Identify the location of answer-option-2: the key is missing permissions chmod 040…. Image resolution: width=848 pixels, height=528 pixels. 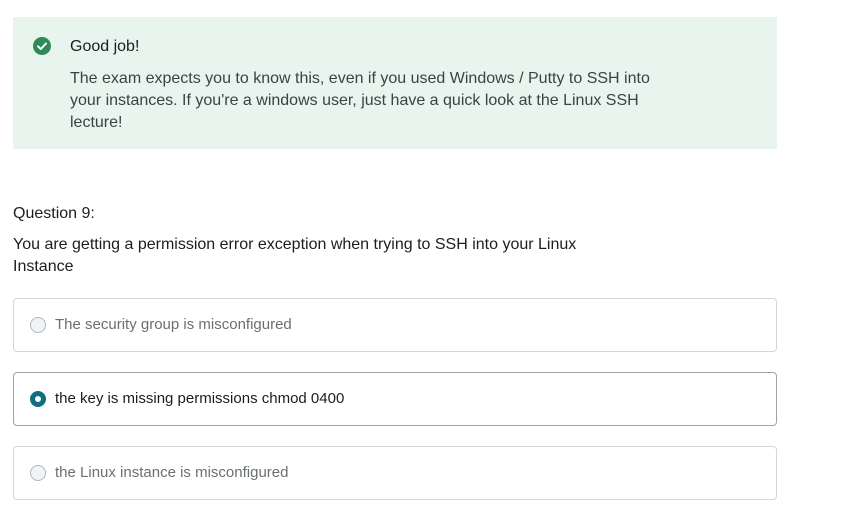
(395, 399).